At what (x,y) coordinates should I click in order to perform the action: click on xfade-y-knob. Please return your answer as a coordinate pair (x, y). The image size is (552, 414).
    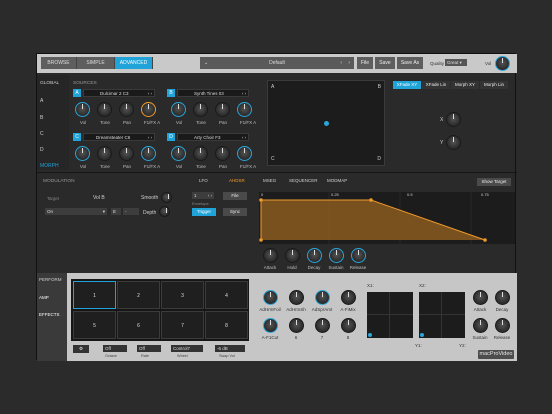
    Looking at the image, I should click on (453, 142).